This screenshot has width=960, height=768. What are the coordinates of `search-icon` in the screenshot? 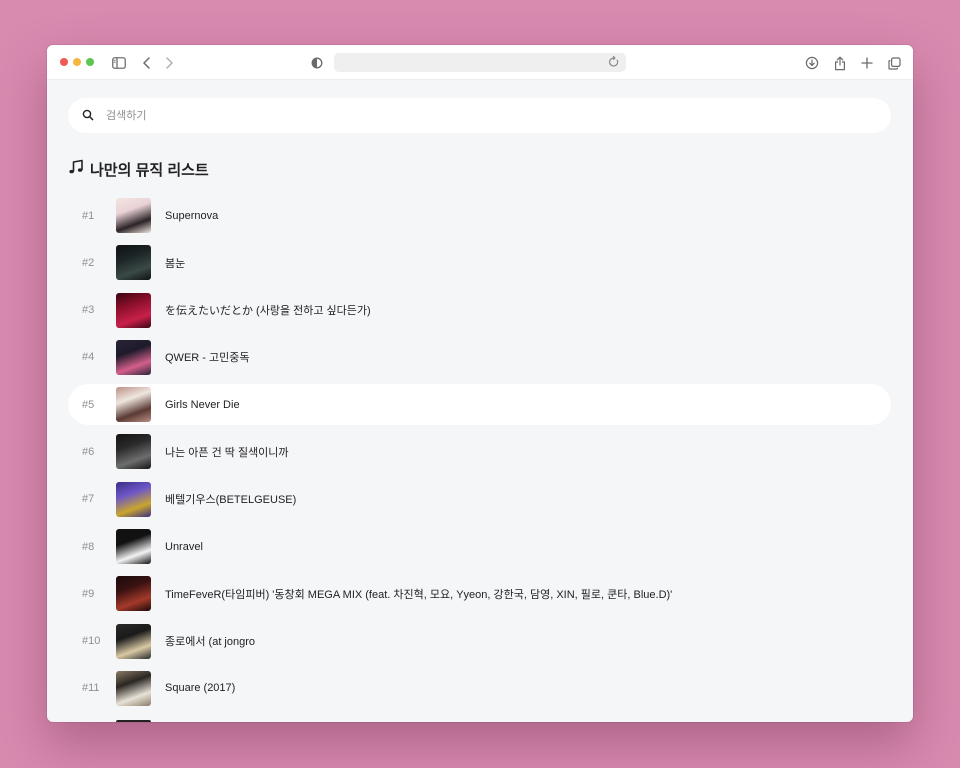 It's located at (89, 116).